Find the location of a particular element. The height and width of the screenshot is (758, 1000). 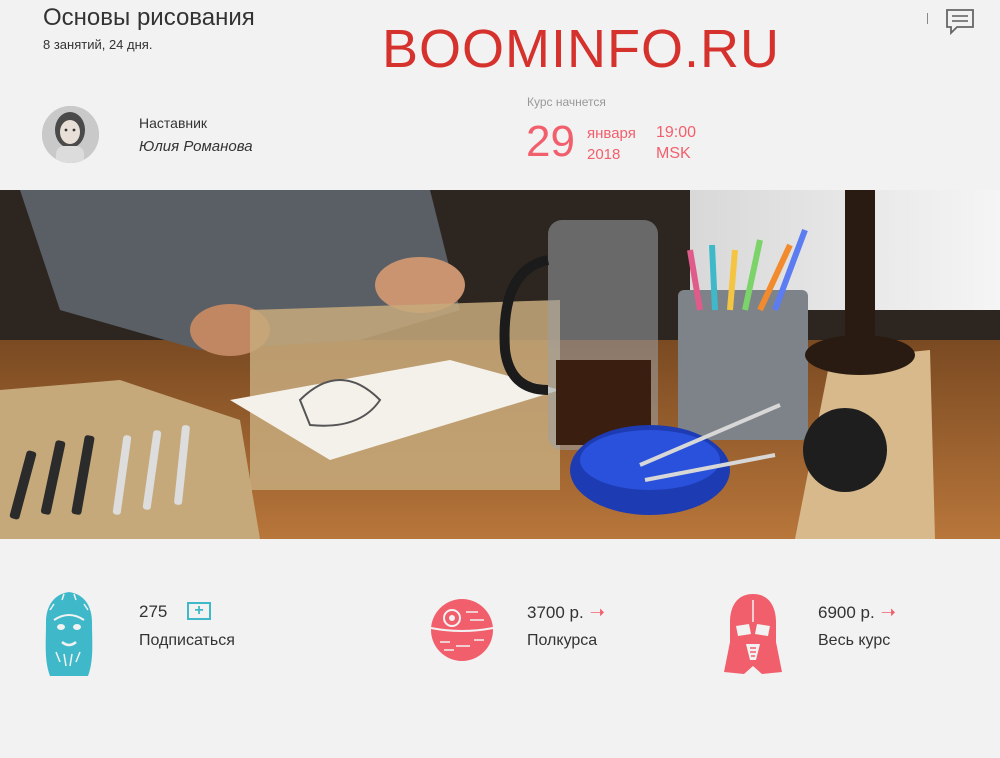

full-course-price: 6900 р. ➝ is located at coordinates (857, 612).